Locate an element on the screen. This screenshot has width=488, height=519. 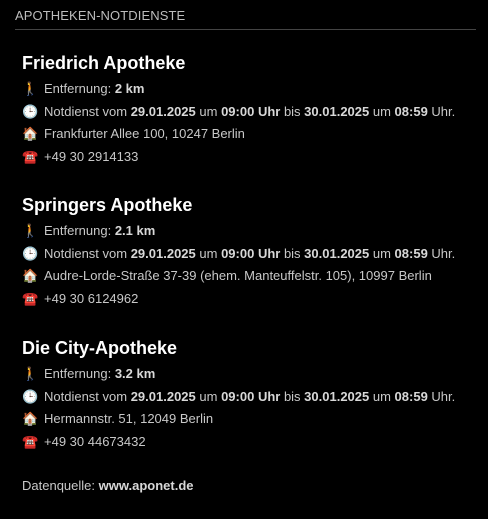
phone-number: +49 30 6124962 is located at coordinates (91, 298).